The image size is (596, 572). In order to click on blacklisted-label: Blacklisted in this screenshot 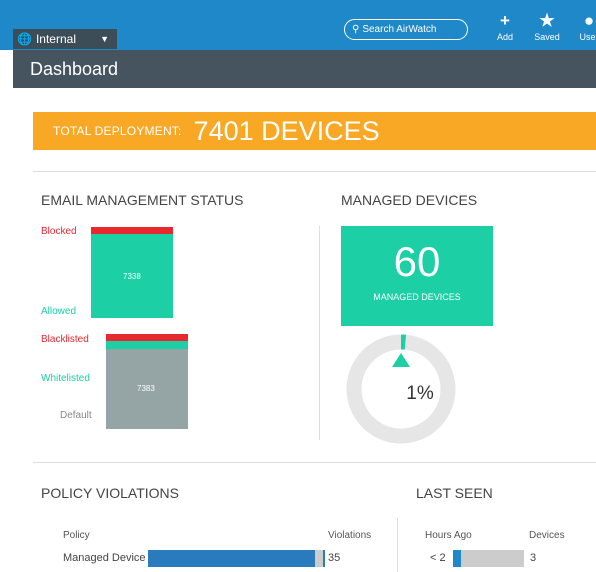, I will do `click(65, 339)`.